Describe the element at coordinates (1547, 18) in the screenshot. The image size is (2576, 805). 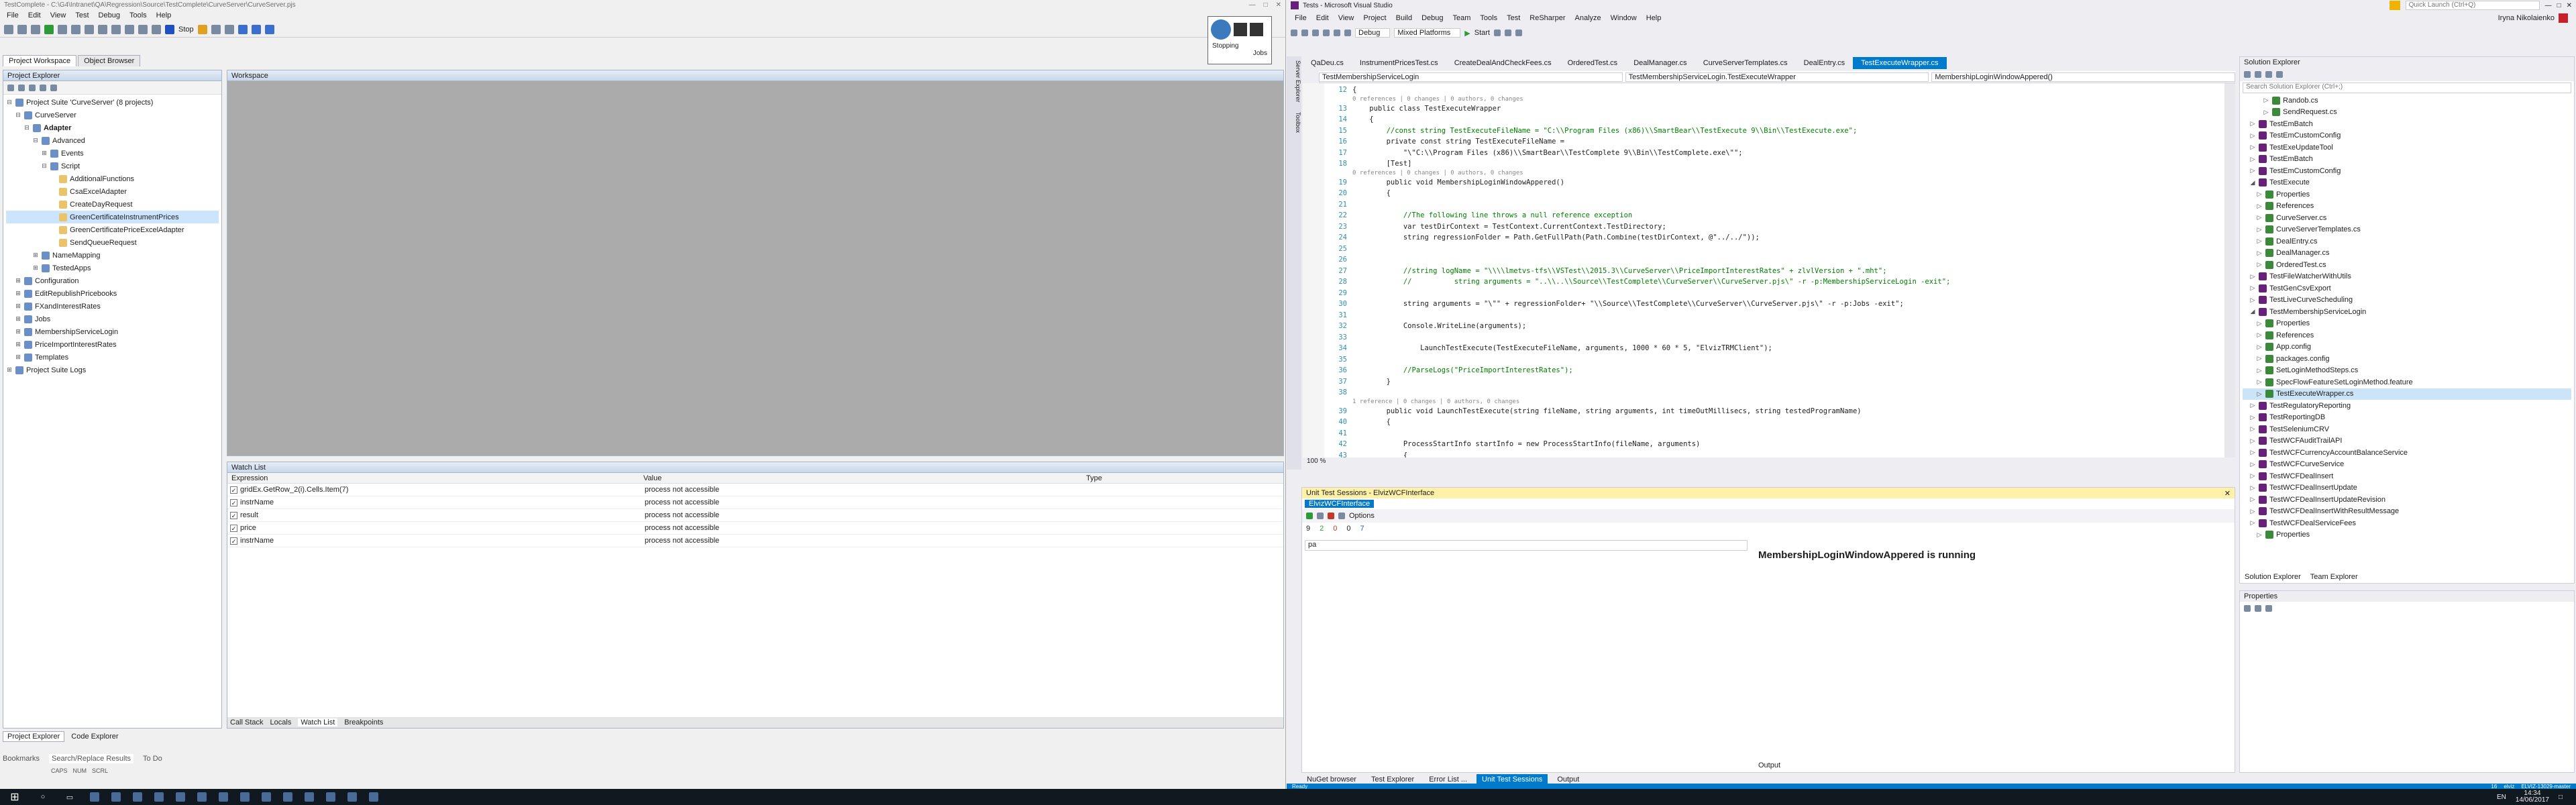
I see `vs-menu-item: ReSharper` at that location.